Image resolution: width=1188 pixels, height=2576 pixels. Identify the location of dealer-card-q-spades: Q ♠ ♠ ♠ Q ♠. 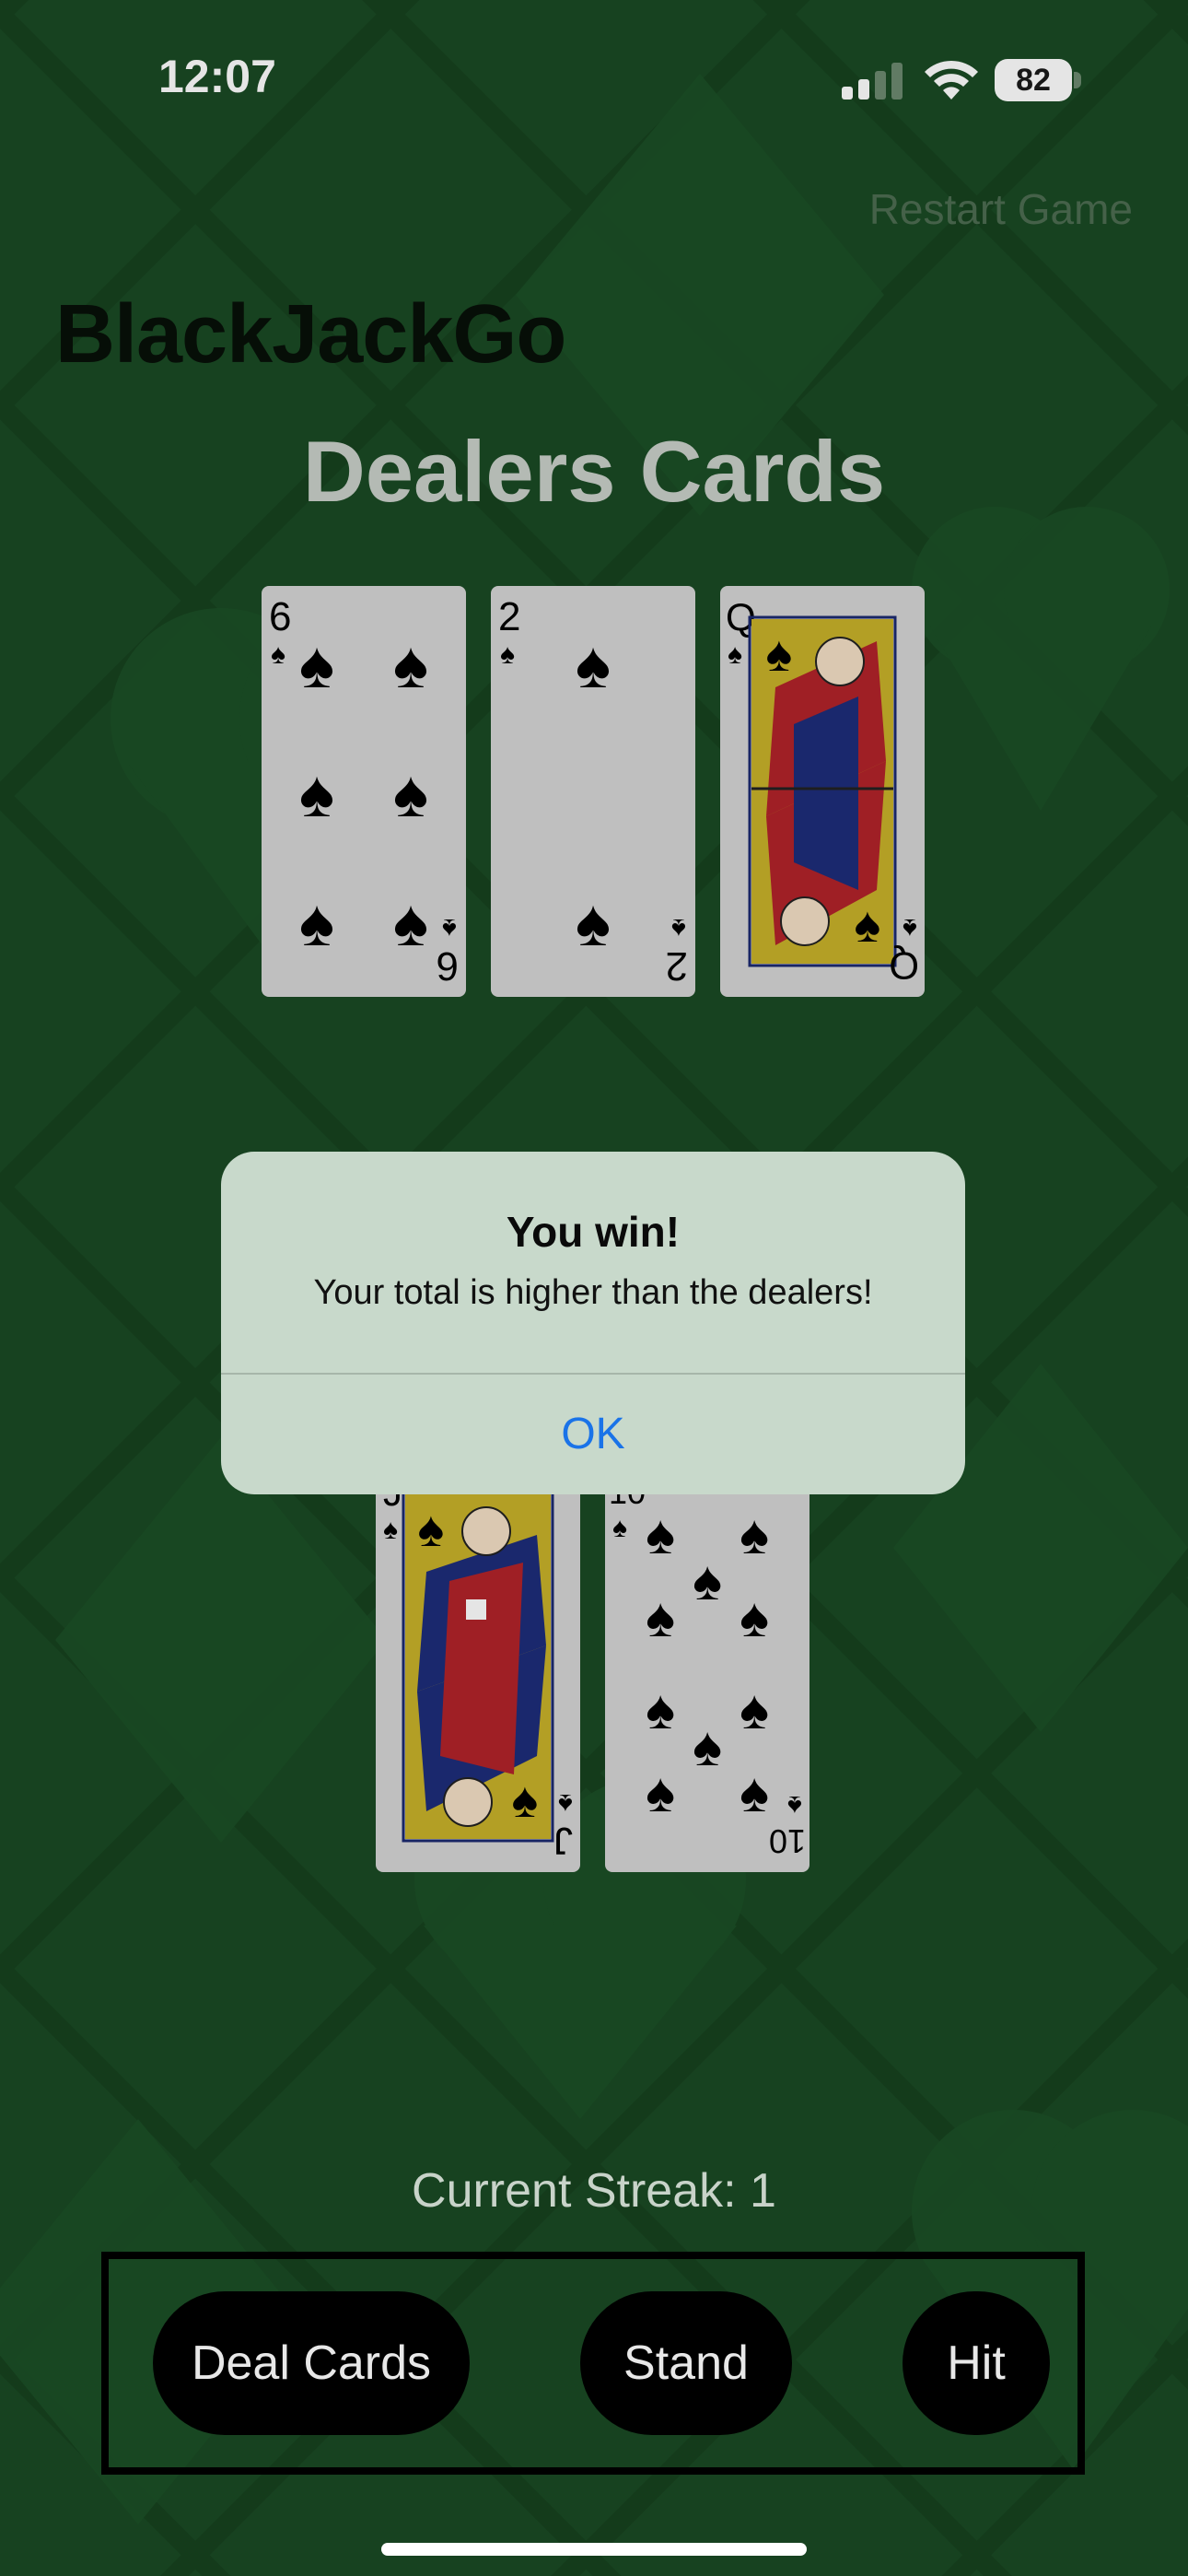
(822, 791).